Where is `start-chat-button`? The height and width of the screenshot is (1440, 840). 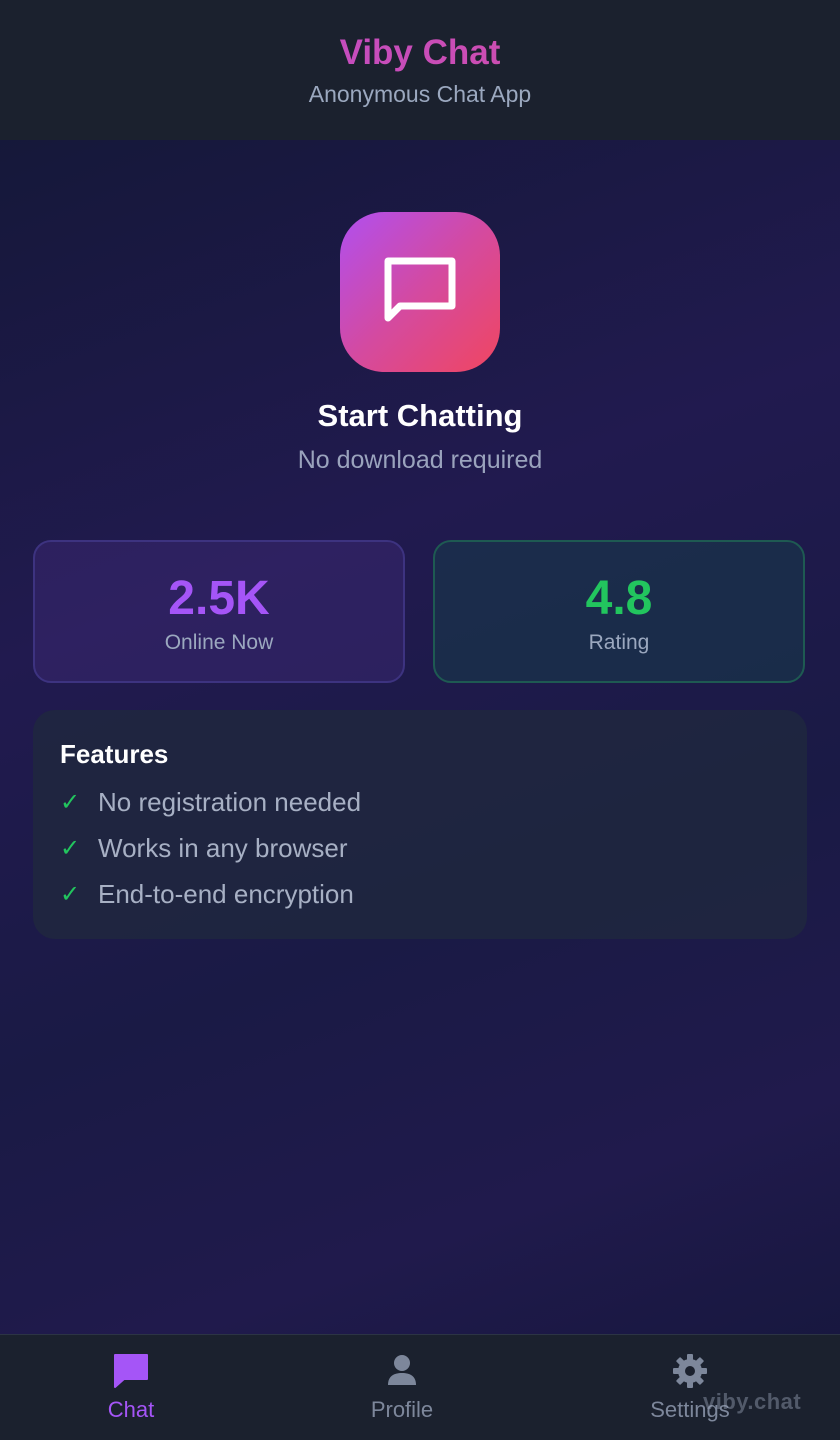
start-chat-button is located at coordinates (420, 292).